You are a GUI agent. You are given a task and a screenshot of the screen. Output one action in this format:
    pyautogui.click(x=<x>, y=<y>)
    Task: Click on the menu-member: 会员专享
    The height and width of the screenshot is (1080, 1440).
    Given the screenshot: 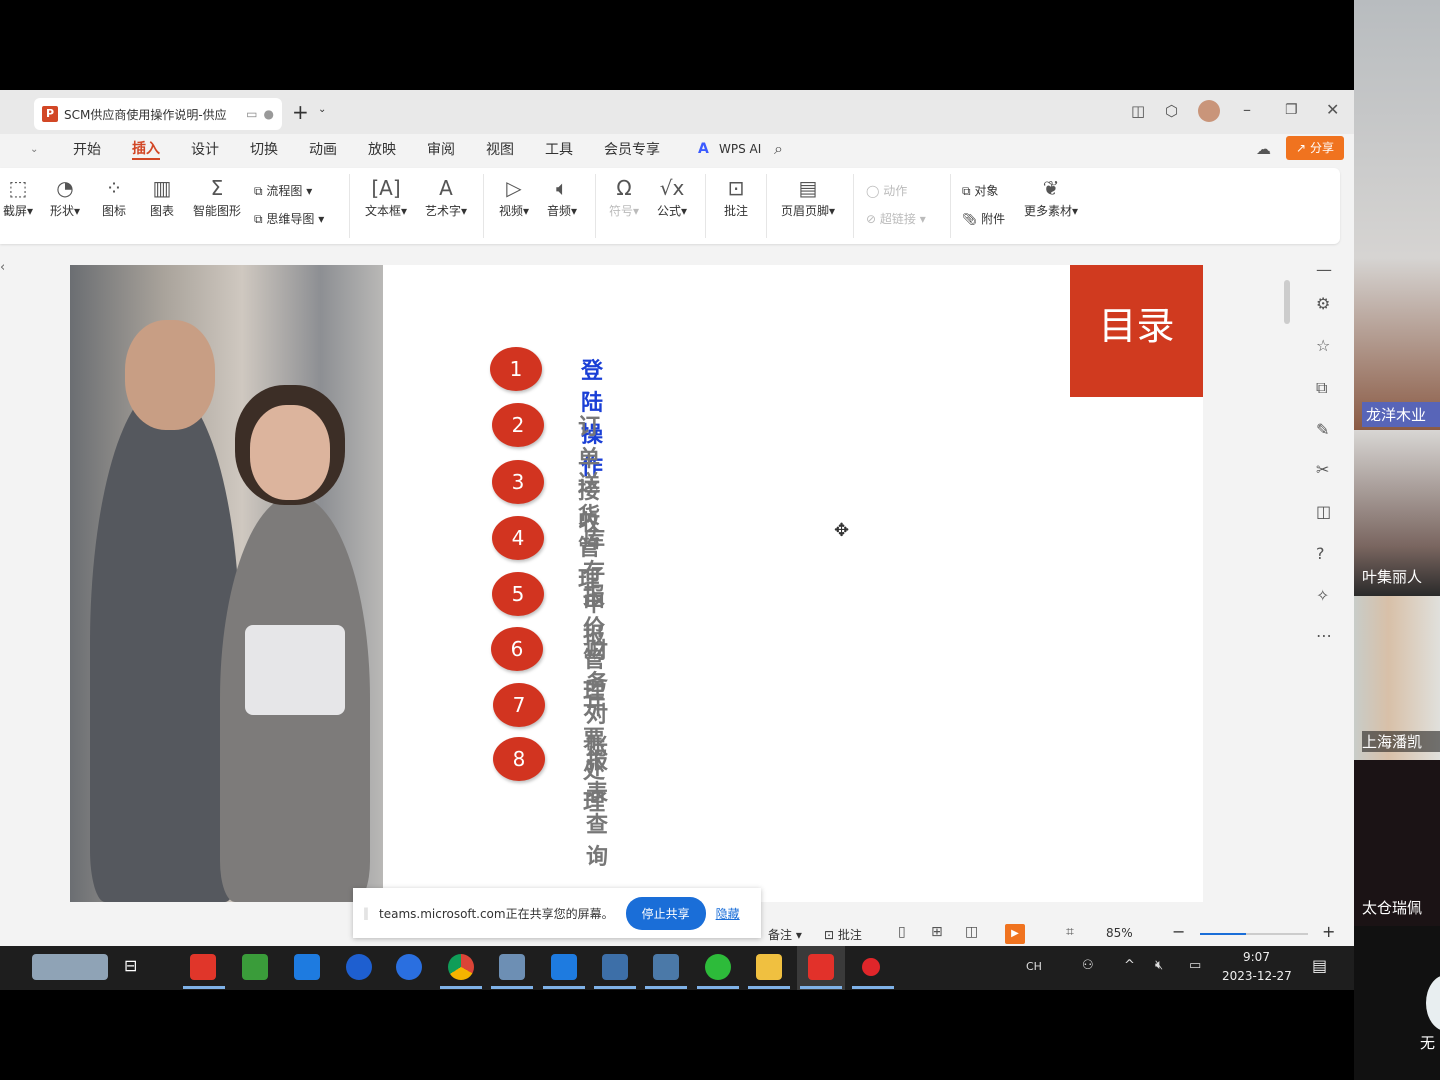 What is the action you would take?
    pyautogui.click(x=632, y=149)
    